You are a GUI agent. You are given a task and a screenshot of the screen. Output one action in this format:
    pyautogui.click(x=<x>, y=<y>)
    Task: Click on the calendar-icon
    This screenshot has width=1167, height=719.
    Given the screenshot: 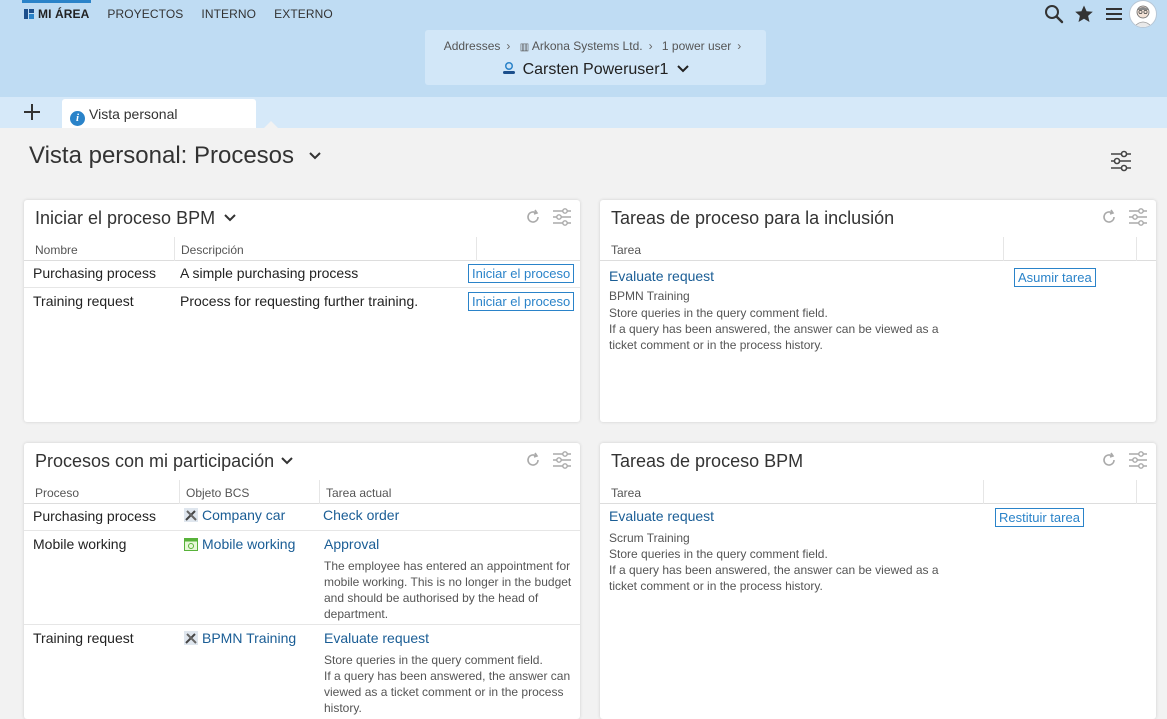 What is the action you would take?
    pyautogui.click(x=191, y=544)
    